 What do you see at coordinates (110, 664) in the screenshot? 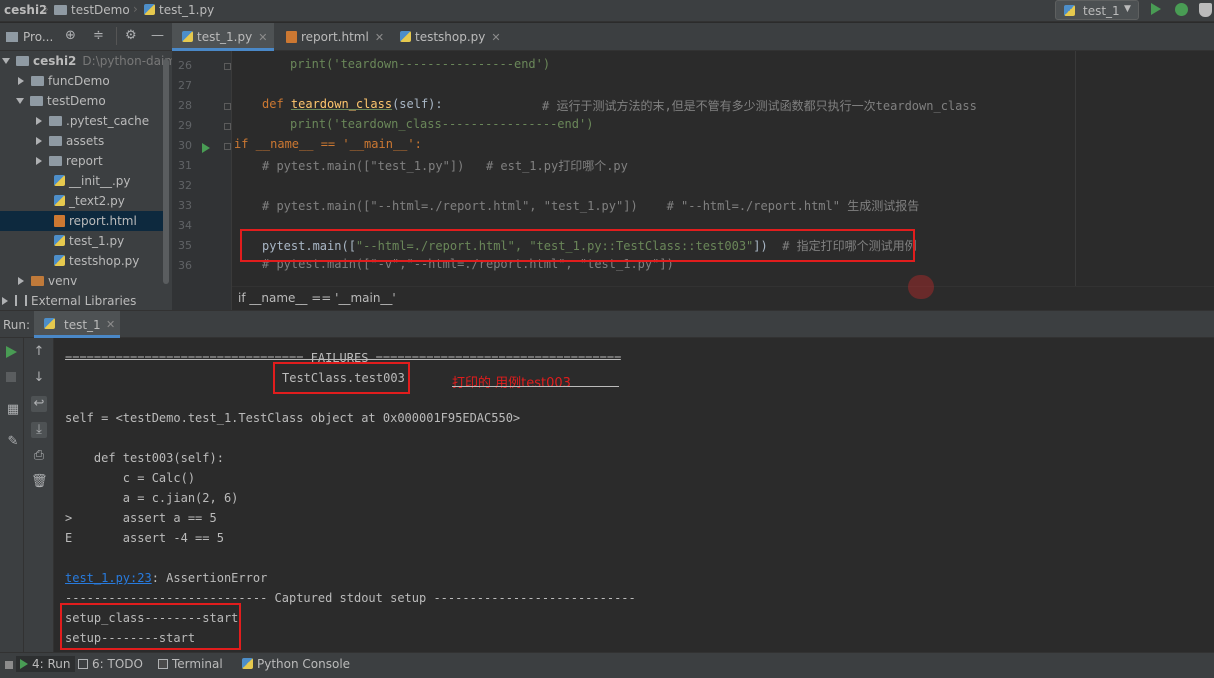
I see `tab-todo: 6: TODO` at bounding box center [110, 664].